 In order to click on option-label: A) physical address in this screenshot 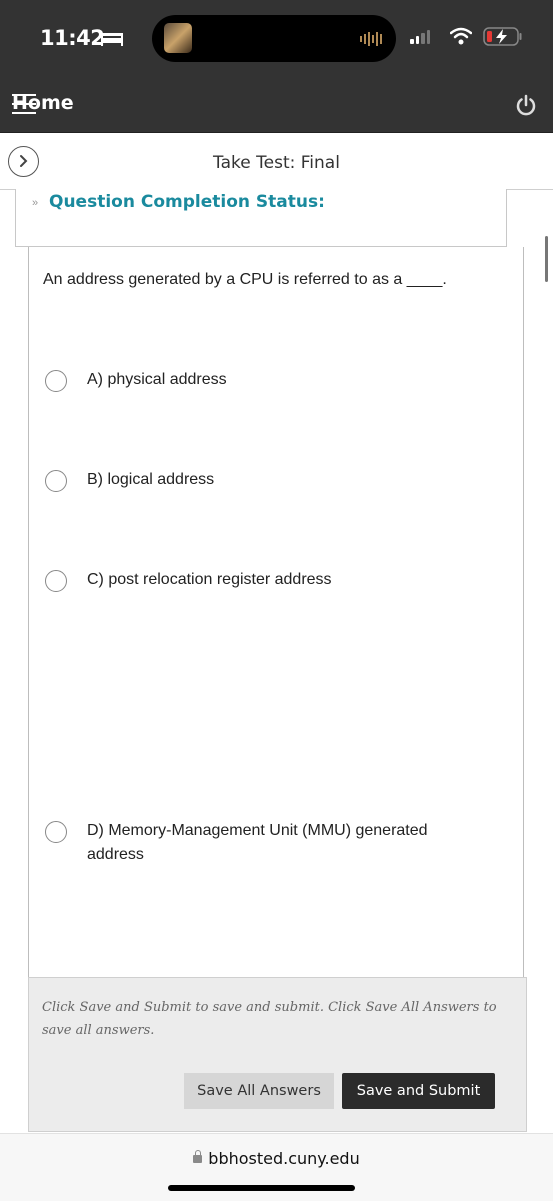, I will do `click(277, 380)`.